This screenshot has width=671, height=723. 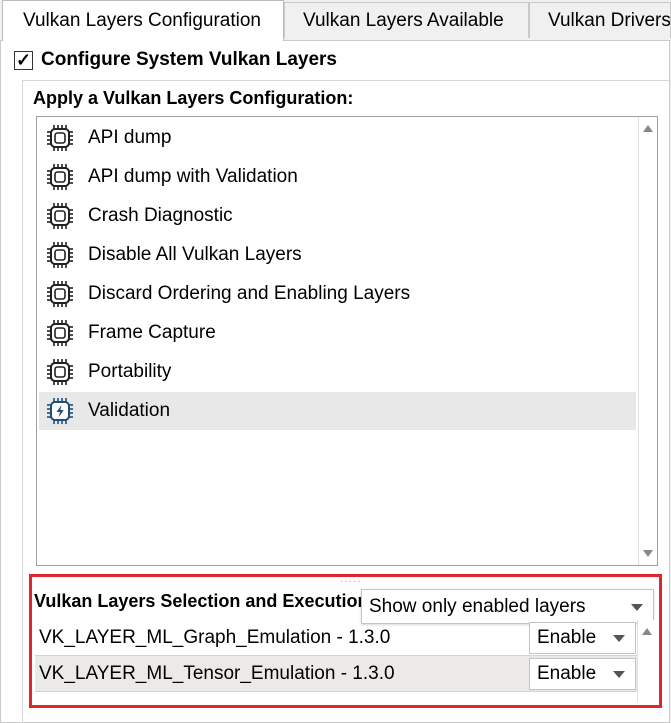 I want to click on list-item: Validation, so click(x=337, y=411).